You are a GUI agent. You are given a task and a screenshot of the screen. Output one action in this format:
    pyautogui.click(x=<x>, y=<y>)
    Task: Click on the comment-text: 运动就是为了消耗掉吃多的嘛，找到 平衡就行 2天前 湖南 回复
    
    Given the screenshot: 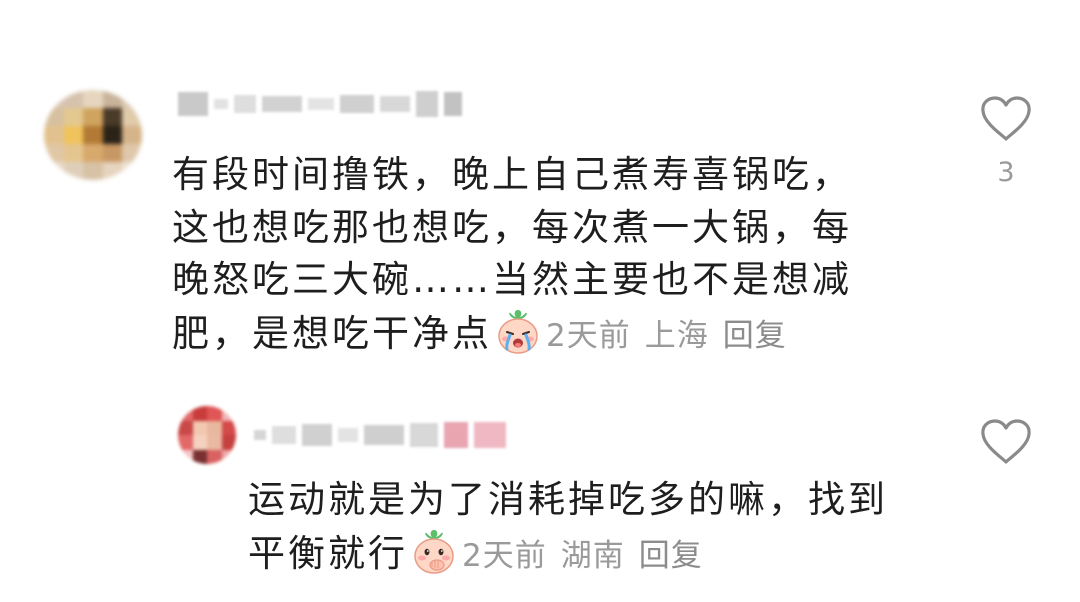 What is the action you would take?
    pyautogui.click(x=568, y=528)
    